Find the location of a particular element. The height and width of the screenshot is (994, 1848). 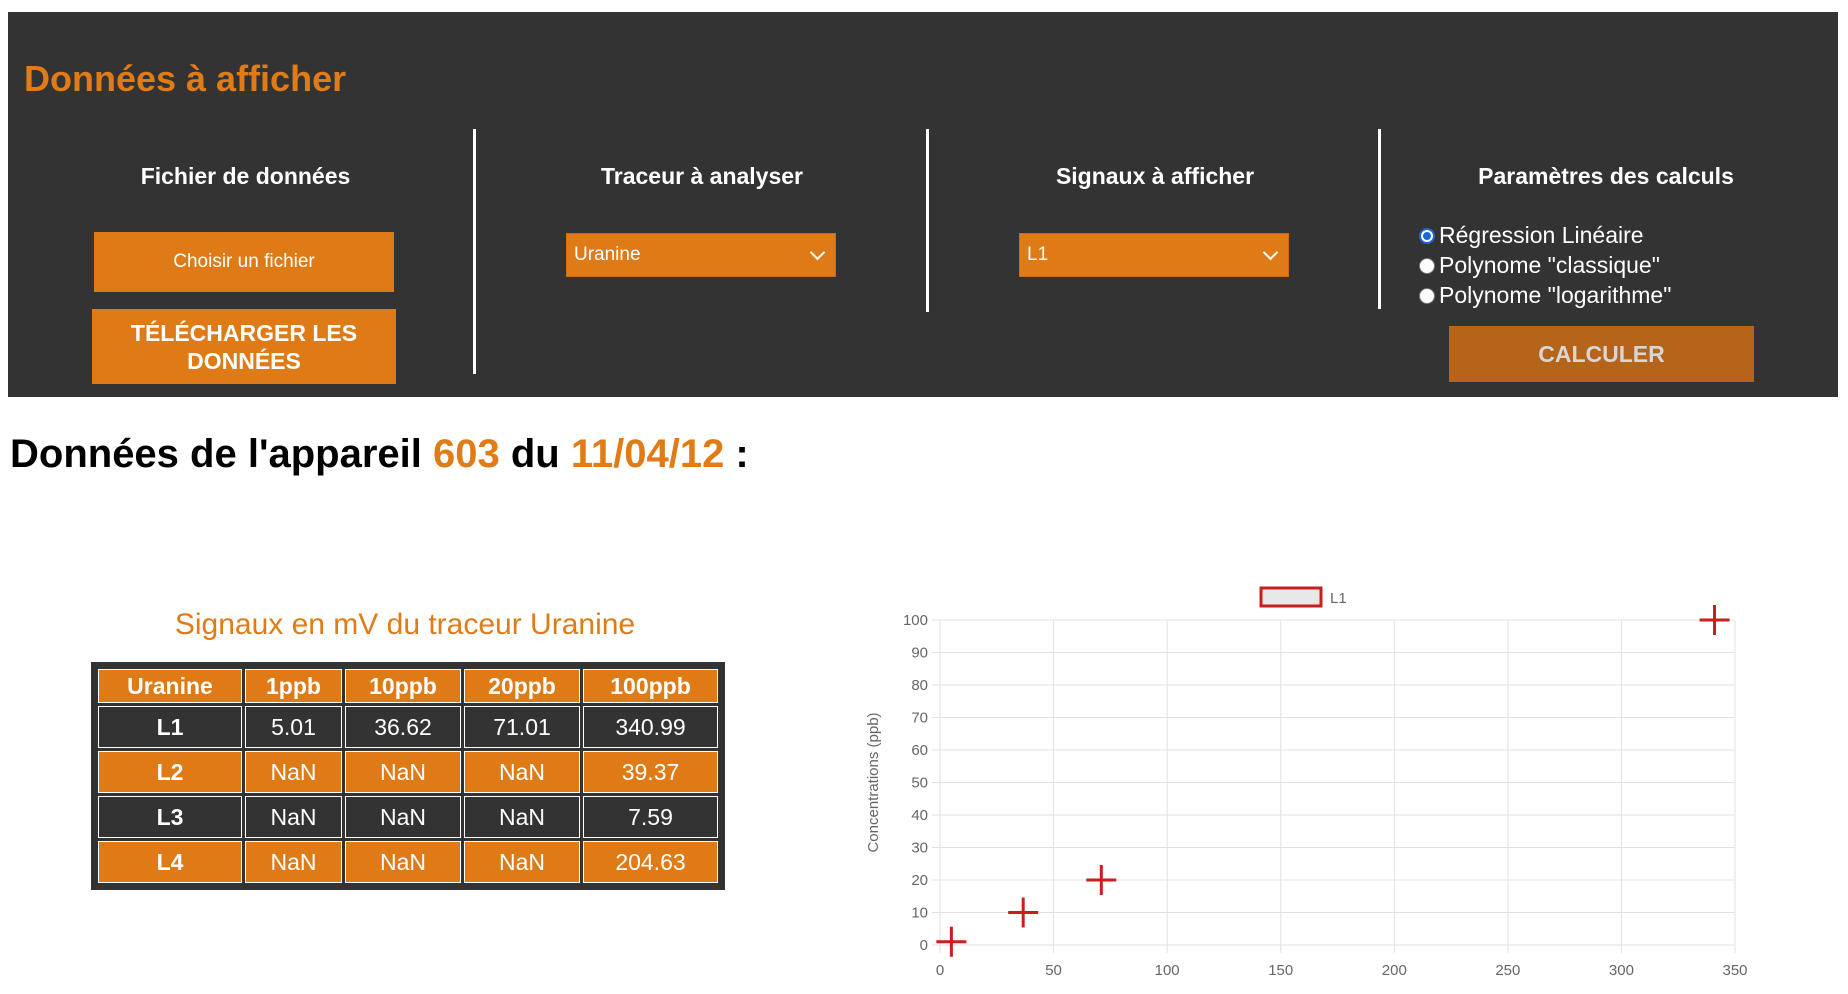

radio-log-polynomial: Polynome "logarithme" is located at coordinates (1545, 295).